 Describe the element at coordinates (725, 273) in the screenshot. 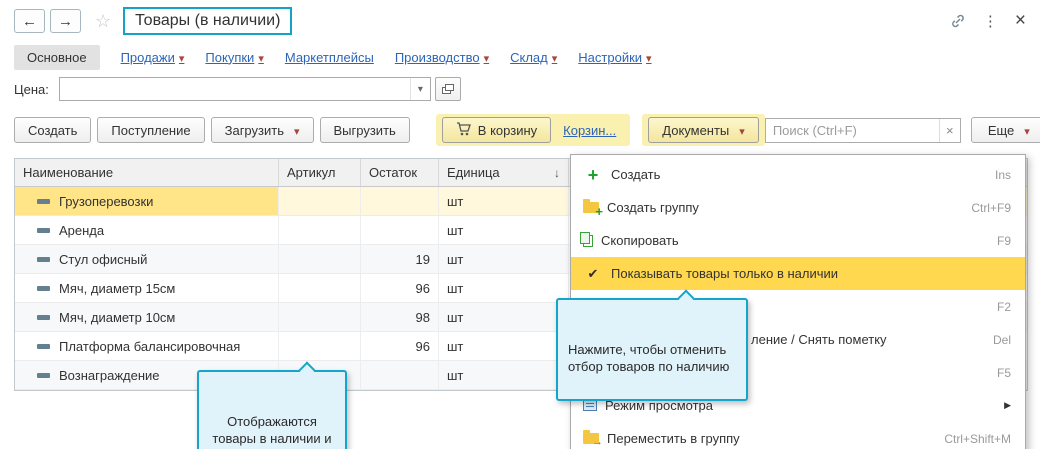

I see `menu-item-label: Показывать товары только в наличии` at that location.